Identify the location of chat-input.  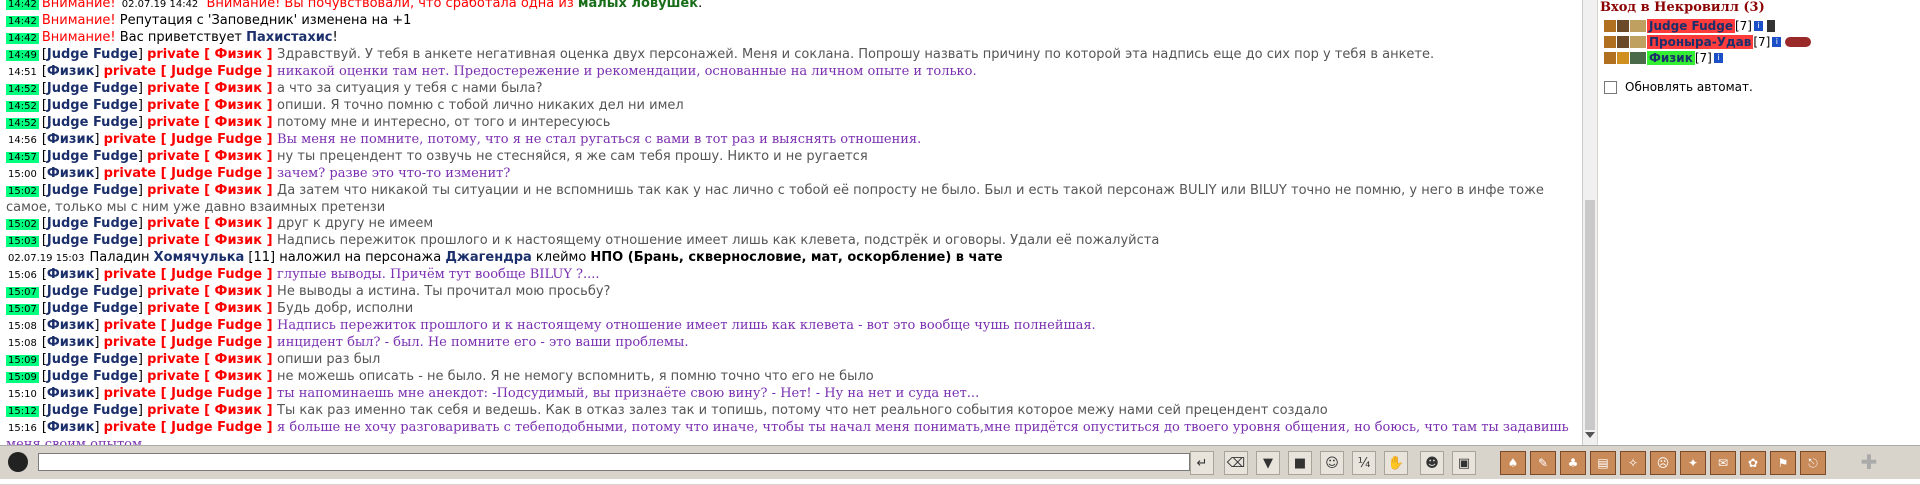
(614, 462).